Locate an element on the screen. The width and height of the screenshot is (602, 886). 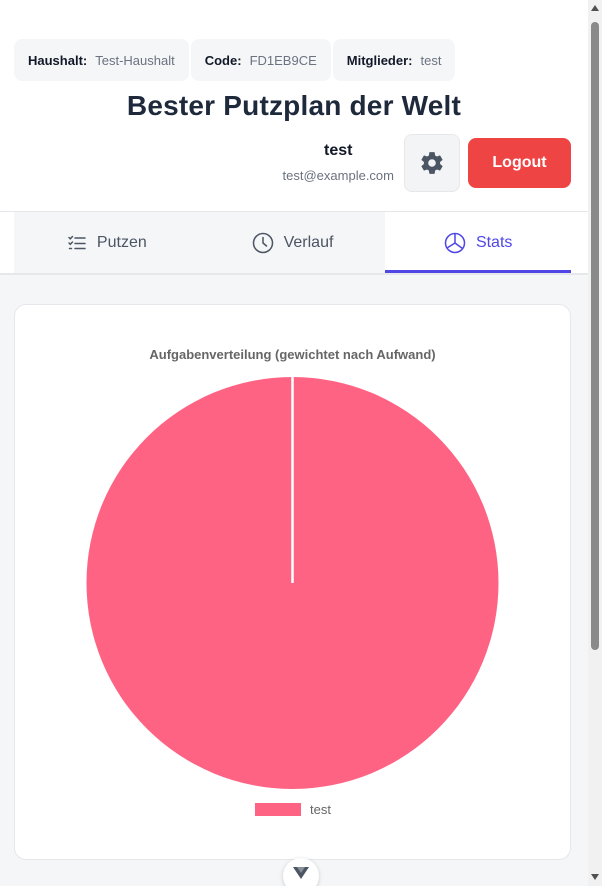
chevron-down-icon is located at coordinates (301, 873).